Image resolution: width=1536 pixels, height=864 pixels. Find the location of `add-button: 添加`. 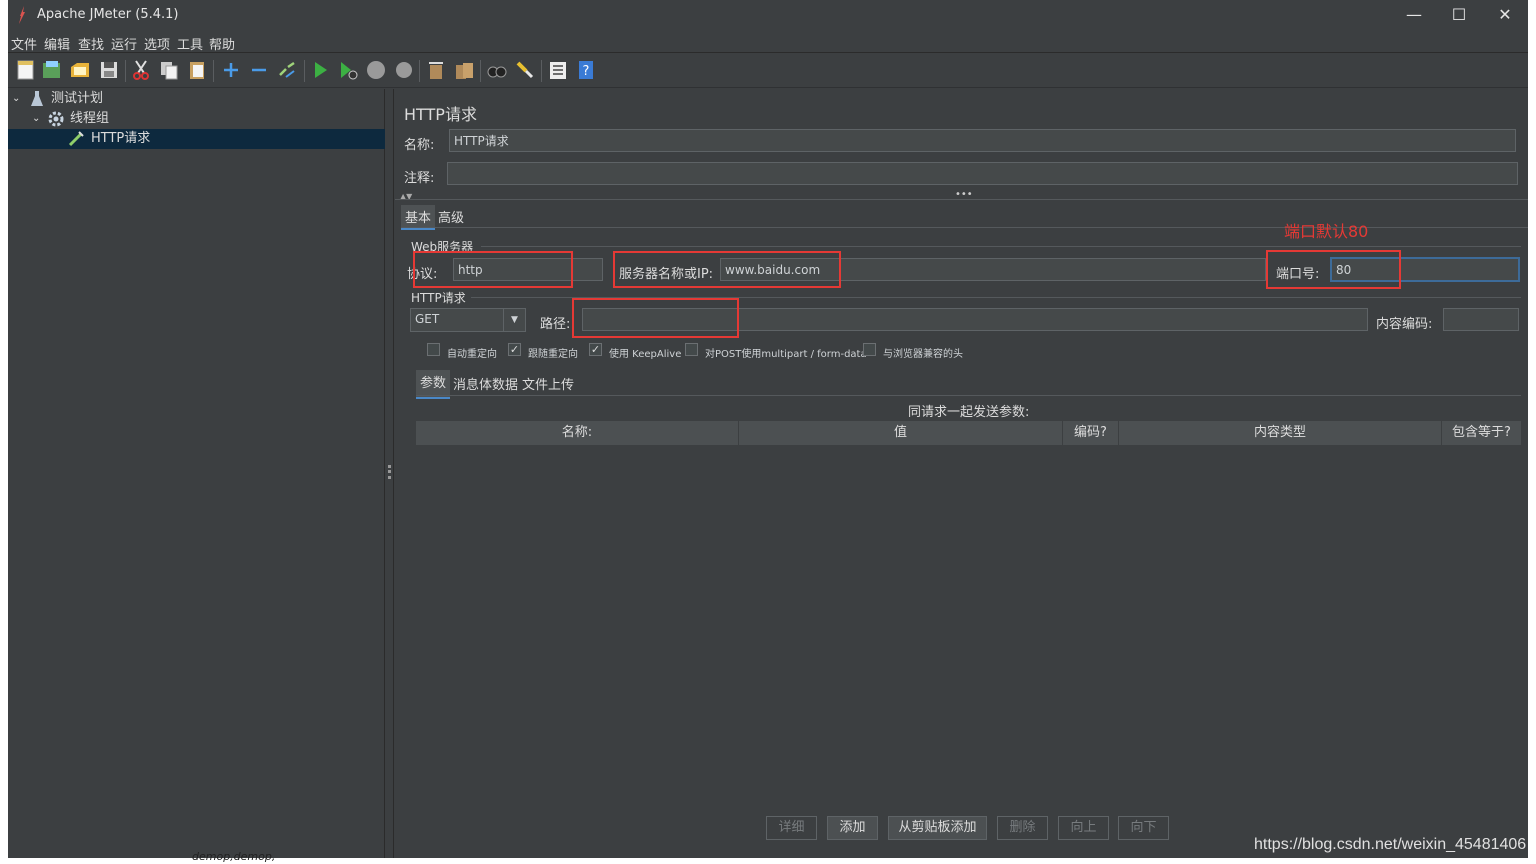

add-button: 添加 is located at coordinates (852, 828).